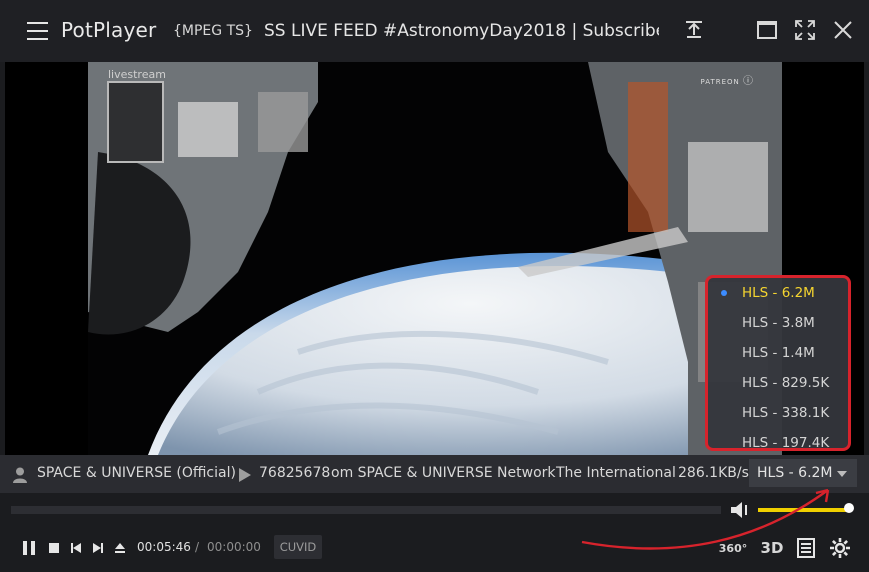  What do you see at coordinates (109, 30) in the screenshot?
I see `app-name: PotPlayer` at bounding box center [109, 30].